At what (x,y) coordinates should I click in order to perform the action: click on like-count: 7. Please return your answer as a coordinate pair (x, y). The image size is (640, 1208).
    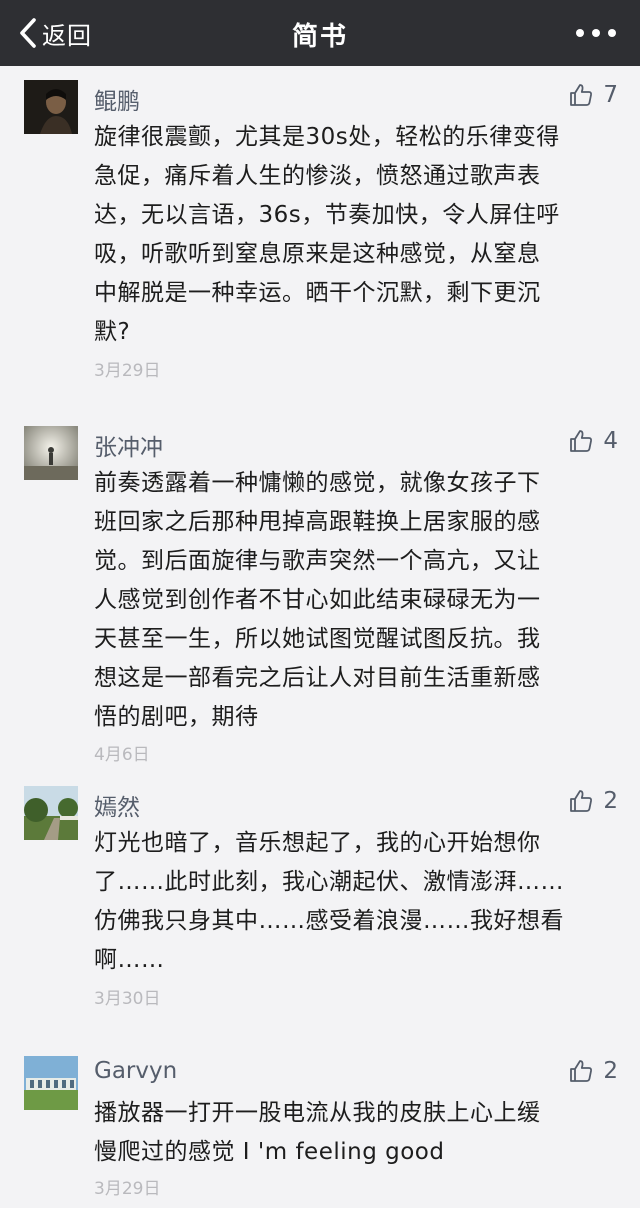
    Looking at the image, I should click on (610, 95).